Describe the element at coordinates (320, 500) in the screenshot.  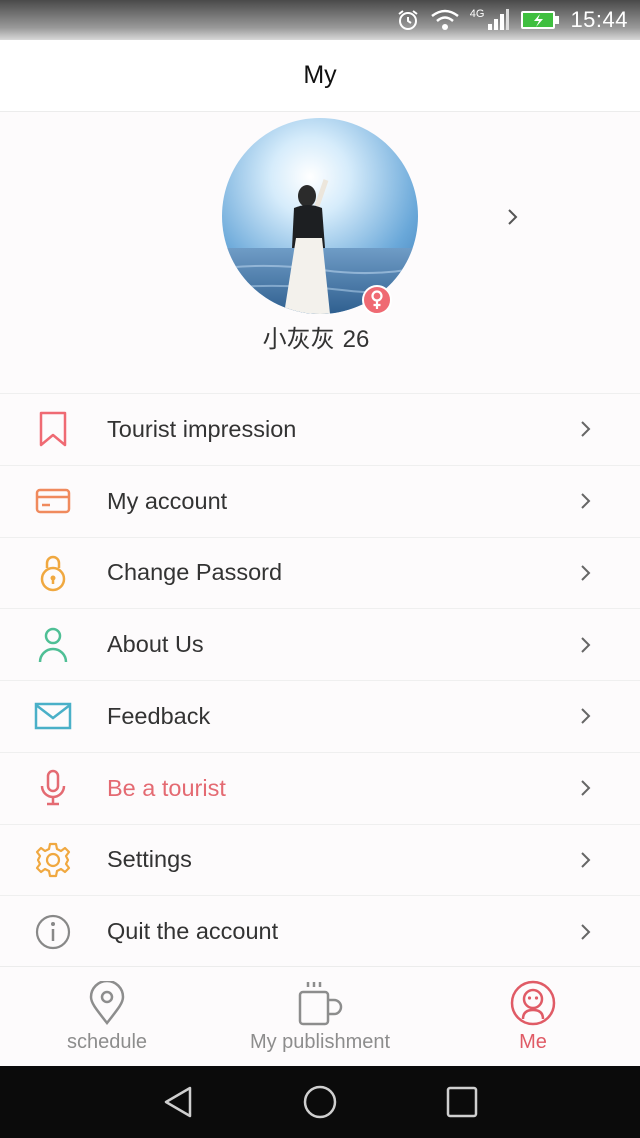
I see `menu-item-my-account: My account` at that location.